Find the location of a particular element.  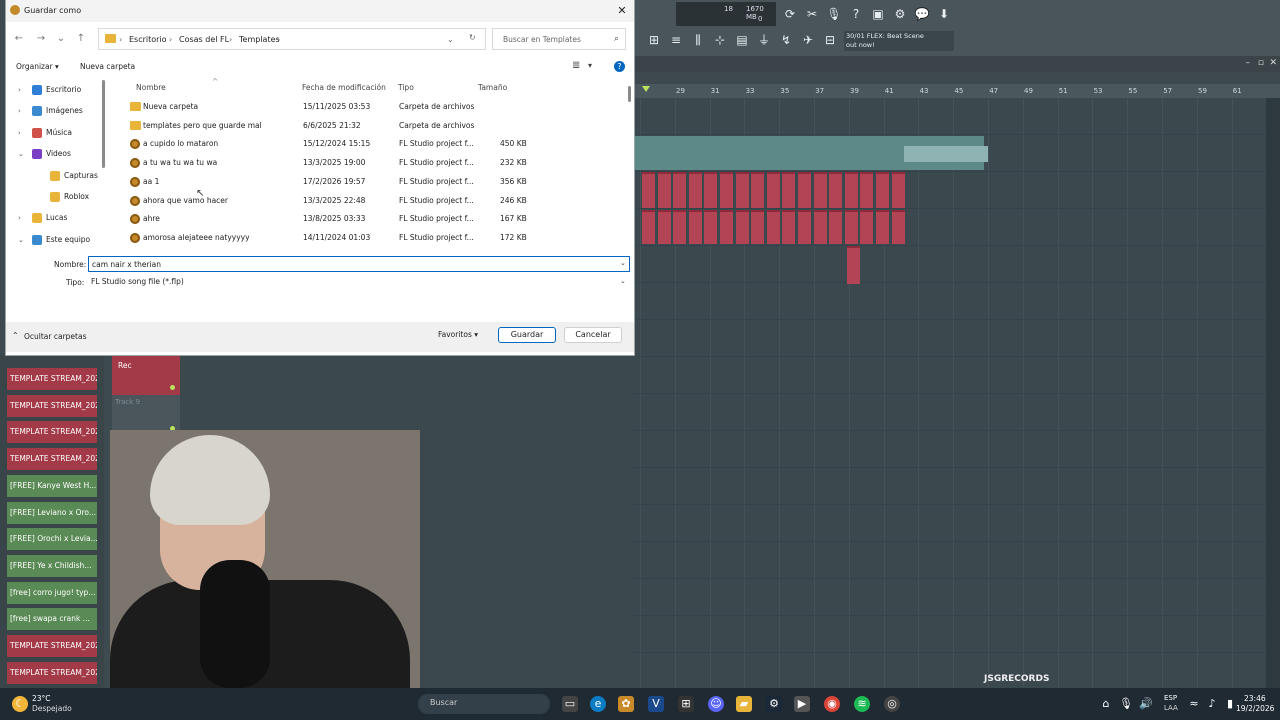

language-sub: LAA is located at coordinates (1171, 708).